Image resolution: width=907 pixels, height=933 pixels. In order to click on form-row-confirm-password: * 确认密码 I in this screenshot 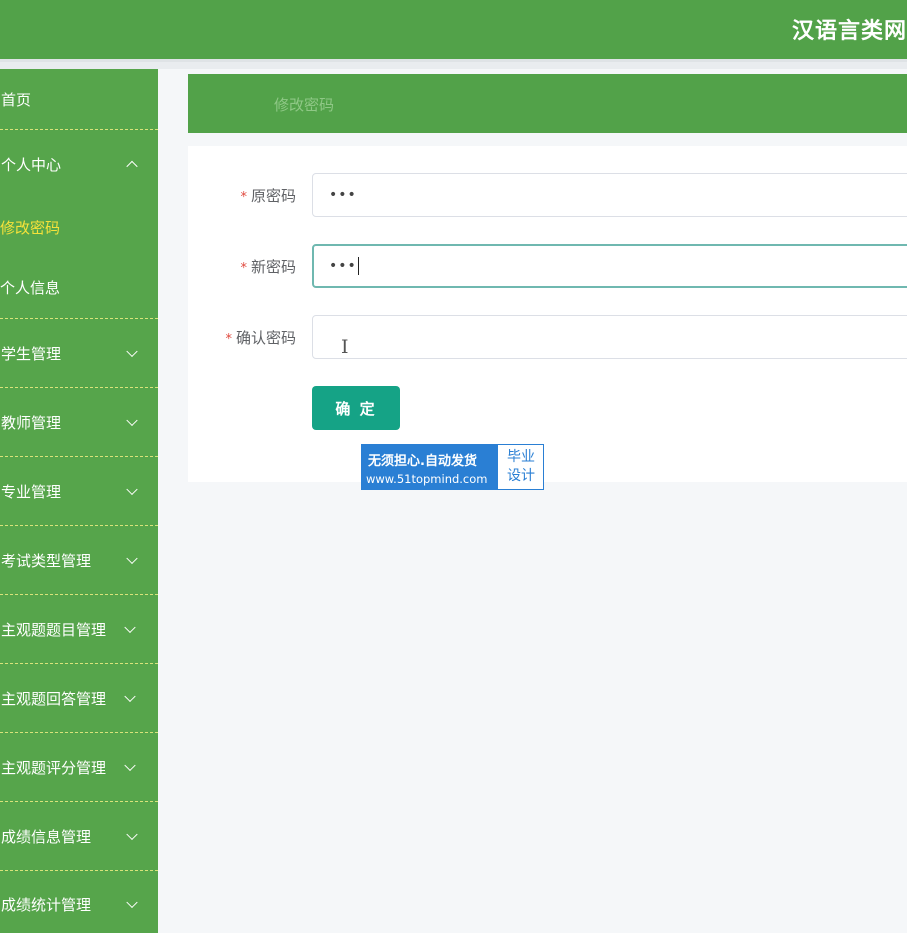, I will do `click(547, 337)`.